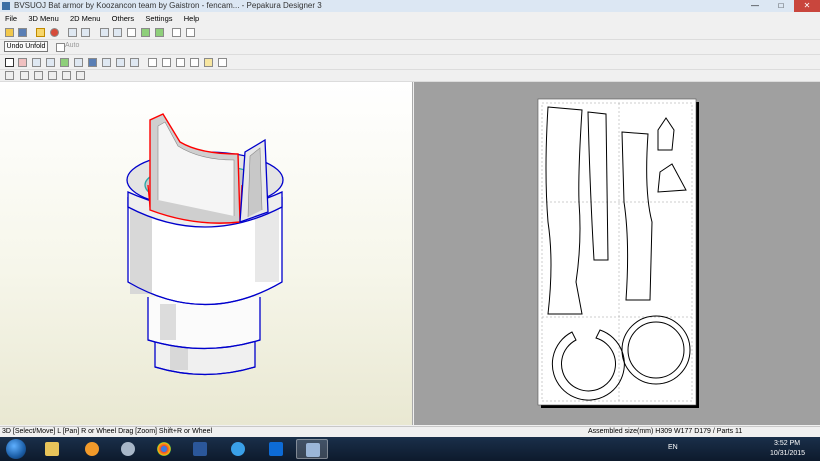 The image size is (820, 461). Describe the element at coordinates (410, 33) in the screenshot. I see `main-toolbar` at that location.